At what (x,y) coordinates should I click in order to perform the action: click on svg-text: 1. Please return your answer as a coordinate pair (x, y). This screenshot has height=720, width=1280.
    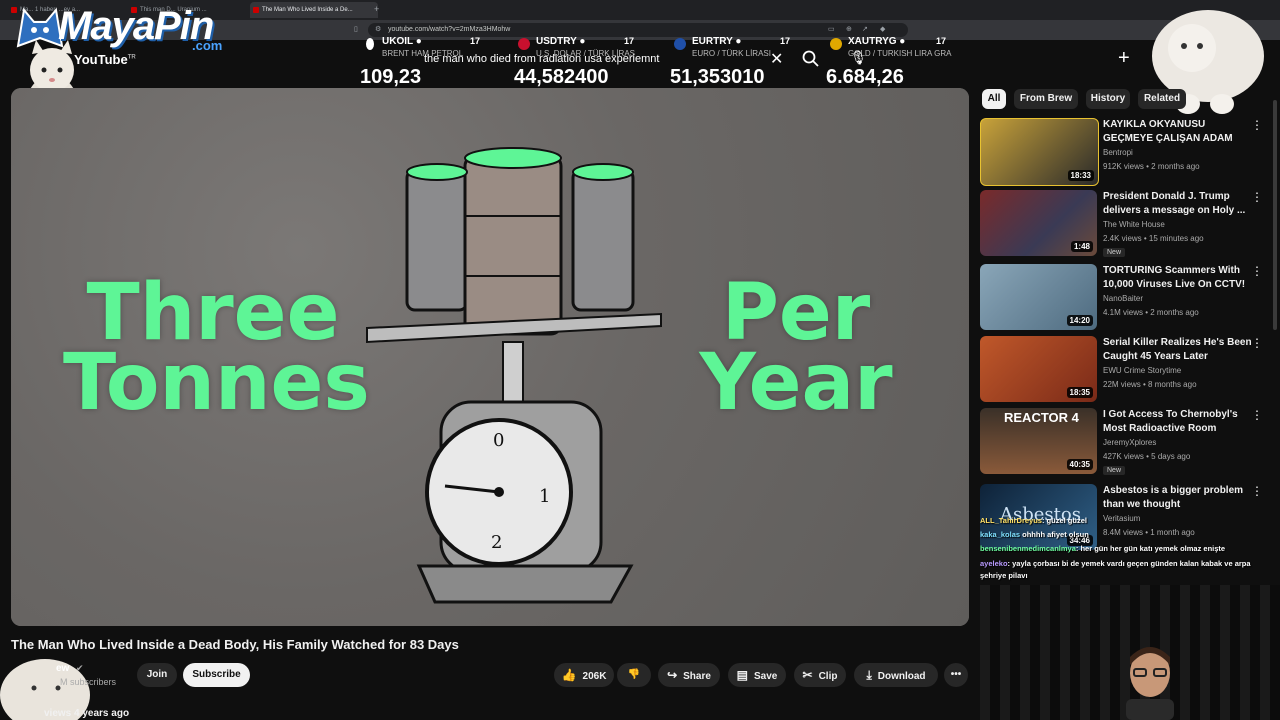
    Looking at the image, I should click on (544, 496).